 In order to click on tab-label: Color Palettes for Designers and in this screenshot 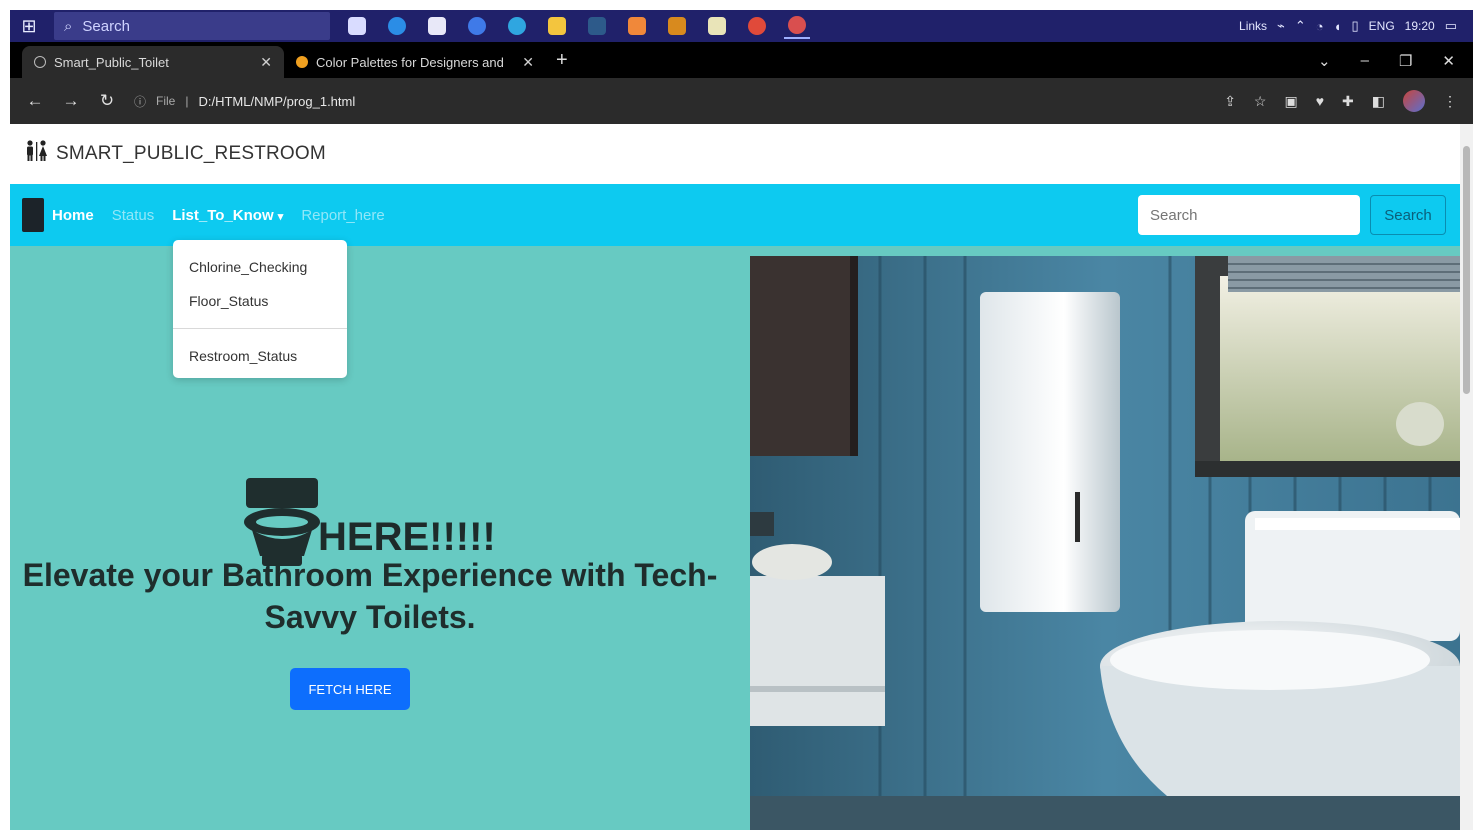, I will do `click(410, 62)`.